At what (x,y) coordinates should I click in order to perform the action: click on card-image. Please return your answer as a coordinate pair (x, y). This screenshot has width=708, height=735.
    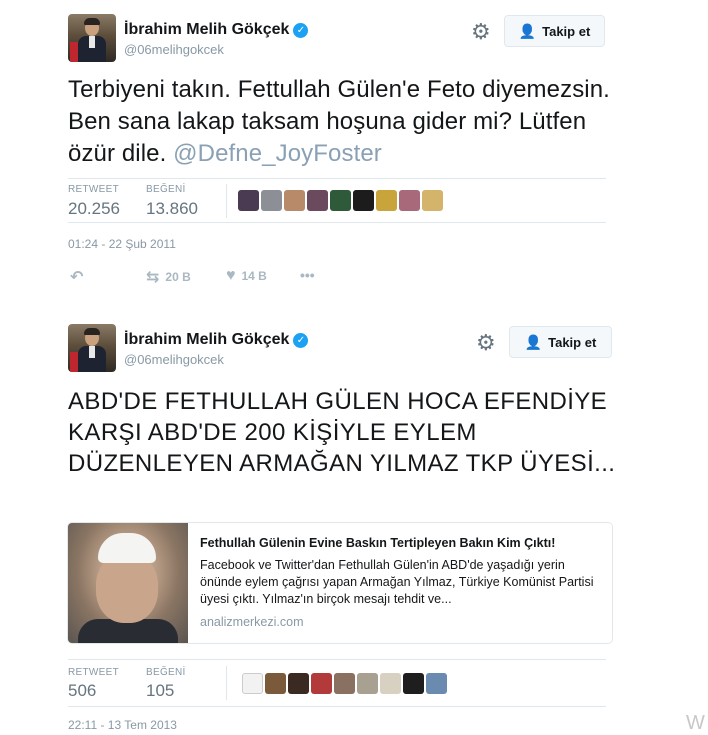
    Looking at the image, I should click on (128, 583).